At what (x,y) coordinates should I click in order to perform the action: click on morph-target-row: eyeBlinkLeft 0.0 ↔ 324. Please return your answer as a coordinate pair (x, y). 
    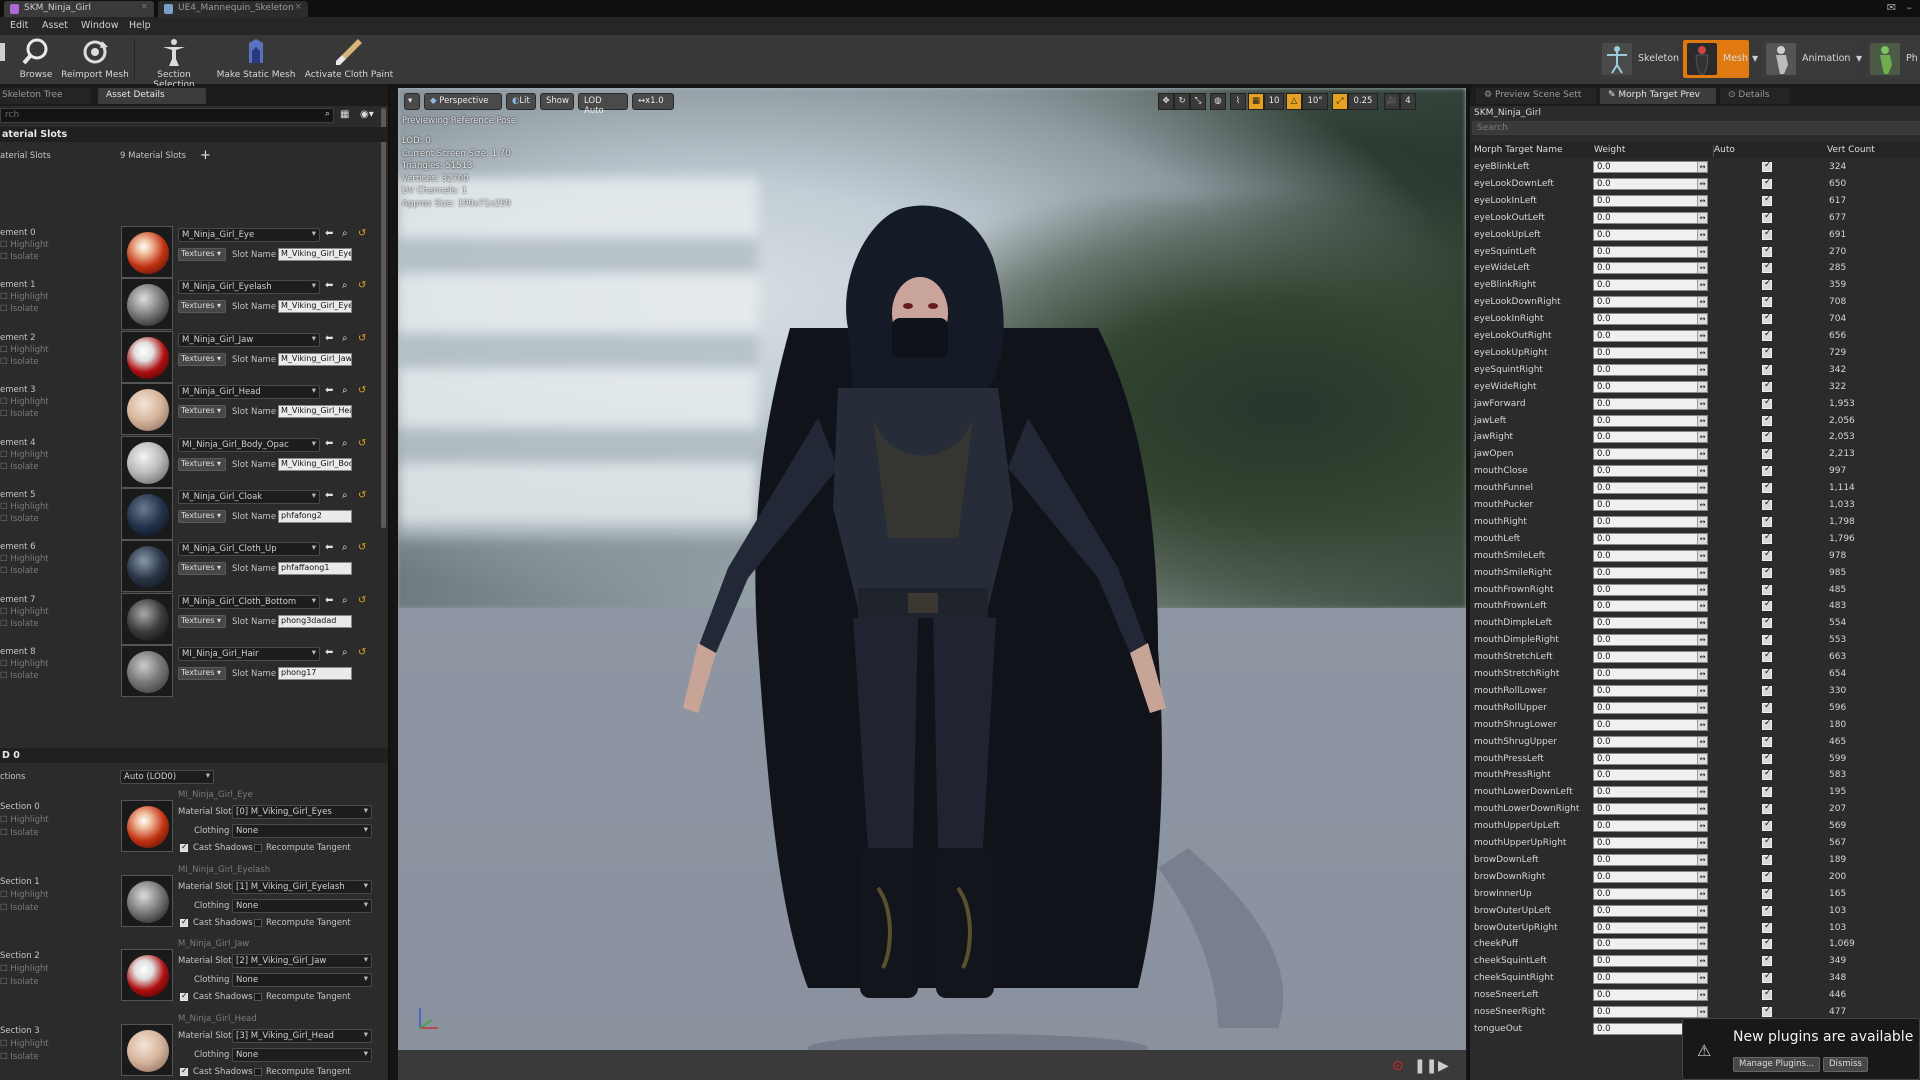
    Looking at the image, I should click on (1695, 167).